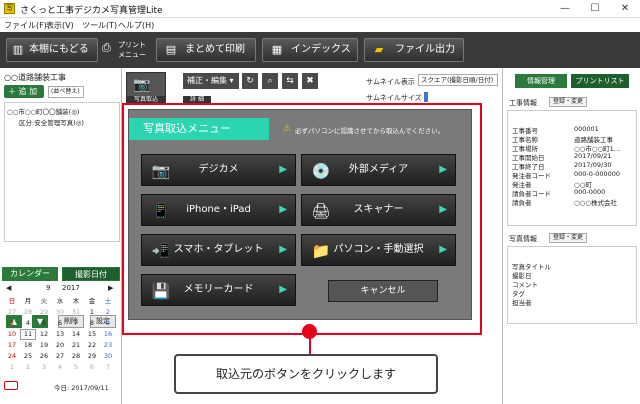  I want to click on edit-menu-button: 補正・編集 ▾, so click(211, 81).